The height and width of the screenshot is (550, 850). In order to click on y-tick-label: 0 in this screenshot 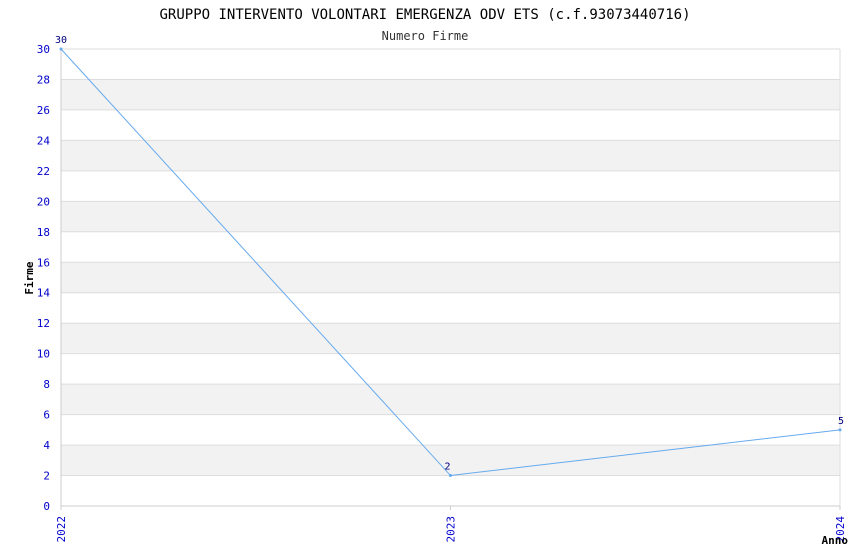, I will do `click(46, 506)`.